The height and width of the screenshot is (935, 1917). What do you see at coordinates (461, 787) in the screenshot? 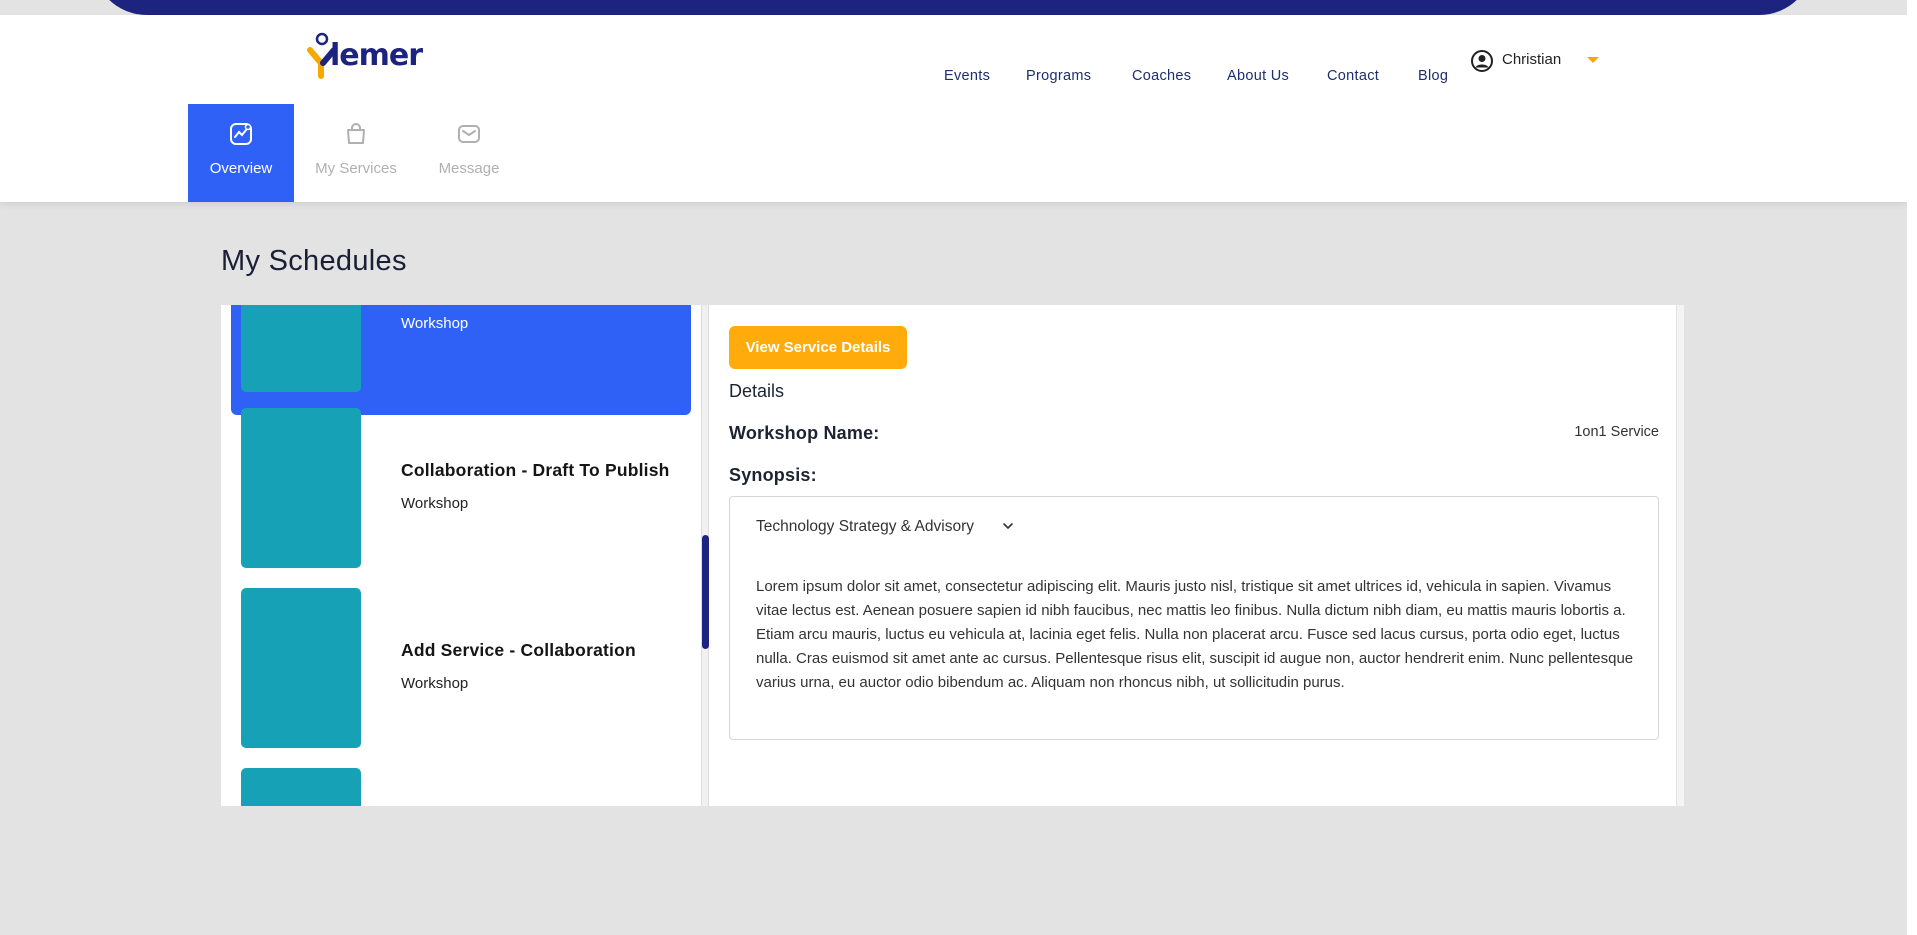
I see `list-item` at bounding box center [461, 787].